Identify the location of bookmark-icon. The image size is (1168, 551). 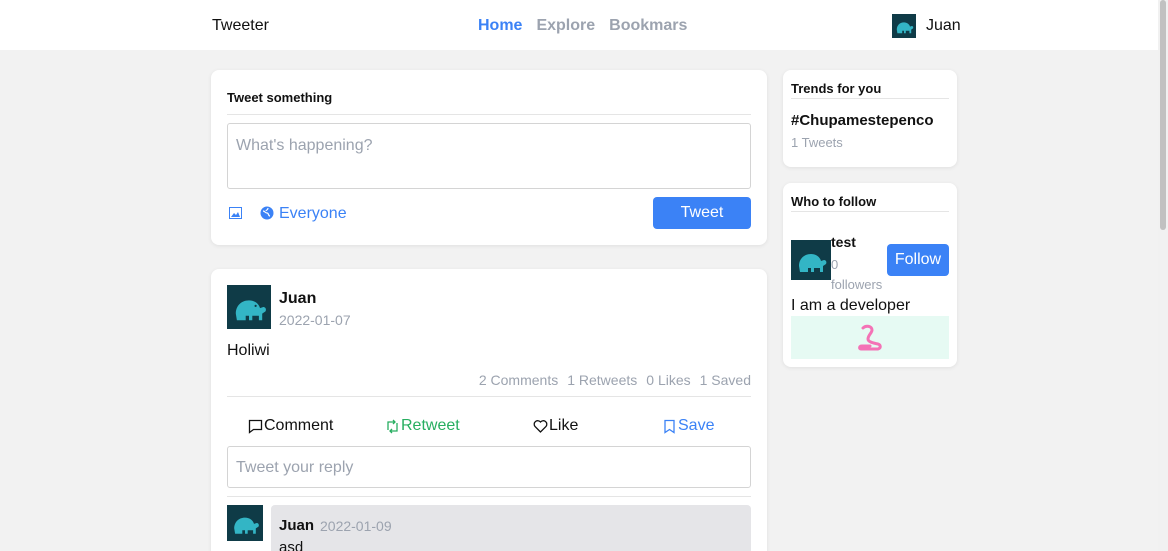
(669, 426).